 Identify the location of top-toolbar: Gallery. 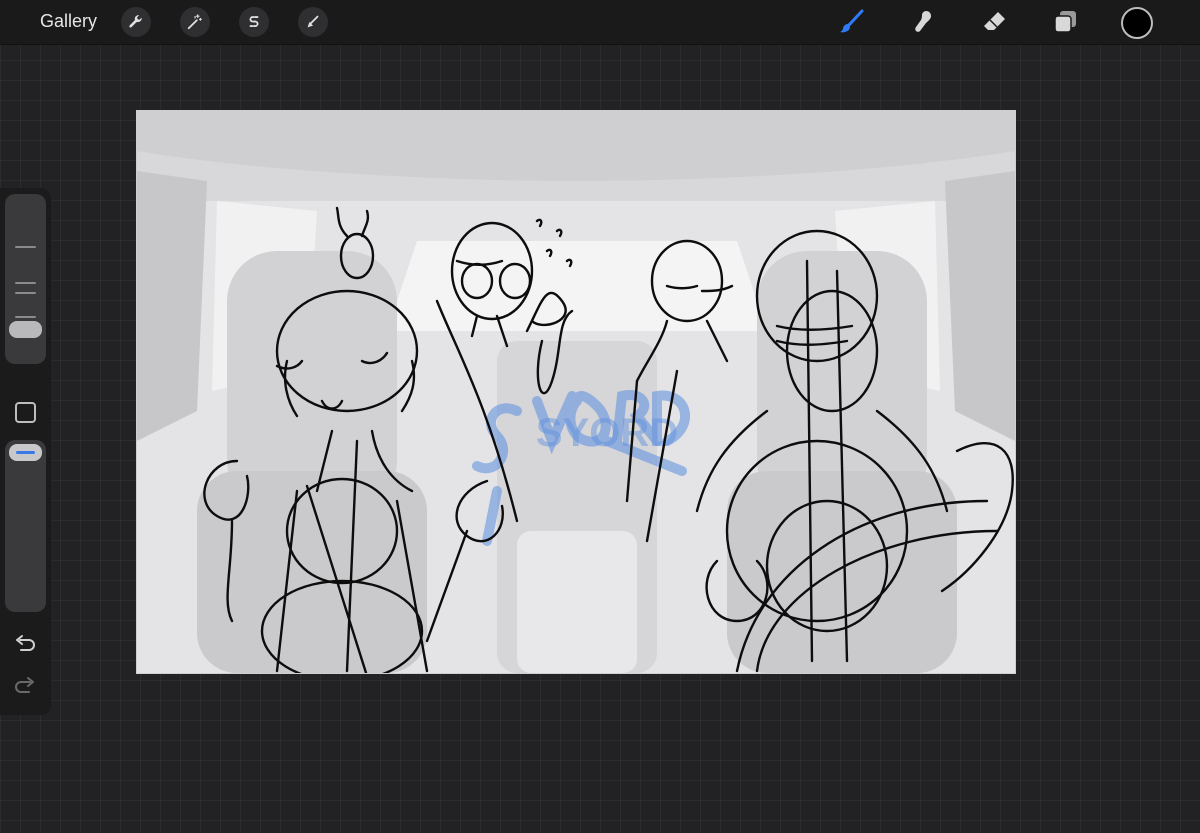
(600, 22).